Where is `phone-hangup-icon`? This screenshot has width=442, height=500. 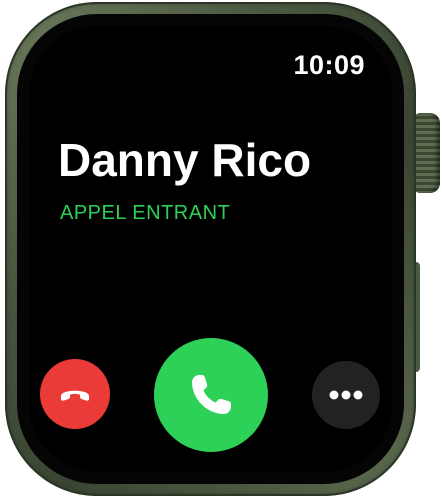 phone-hangup-icon is located at coordinates (75, 394).